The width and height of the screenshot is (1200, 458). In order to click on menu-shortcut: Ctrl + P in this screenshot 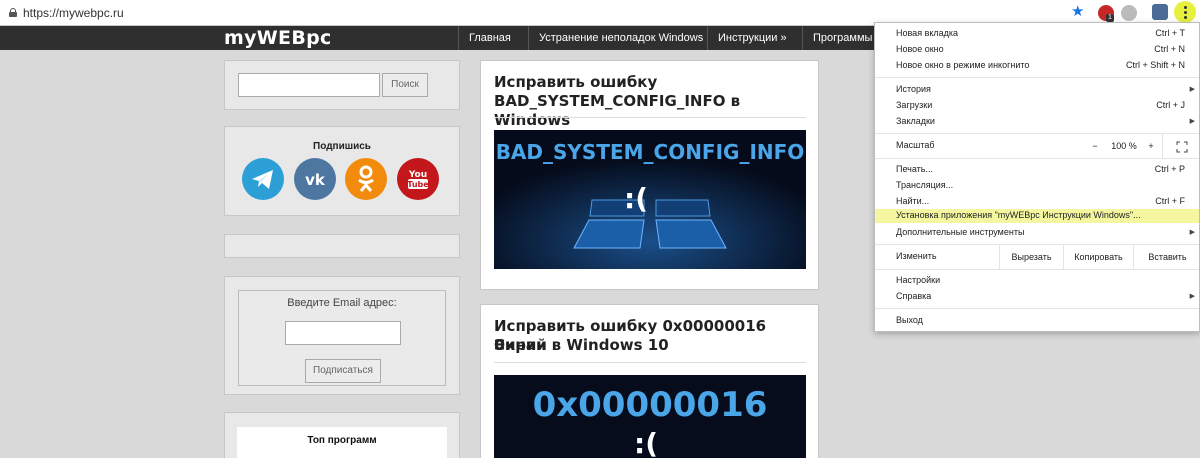, I will do `click(1169, 169)`.